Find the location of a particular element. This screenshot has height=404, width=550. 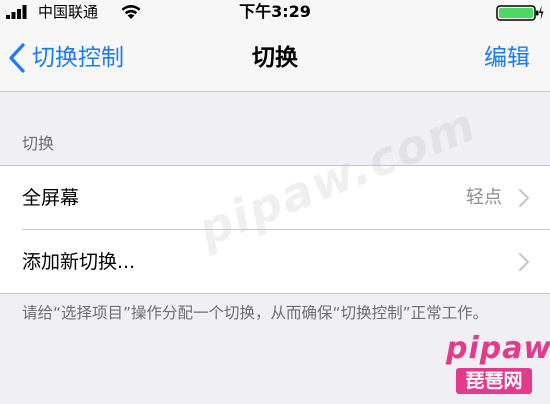

edit-button: 编辑 is located at coordinates (507, 58).